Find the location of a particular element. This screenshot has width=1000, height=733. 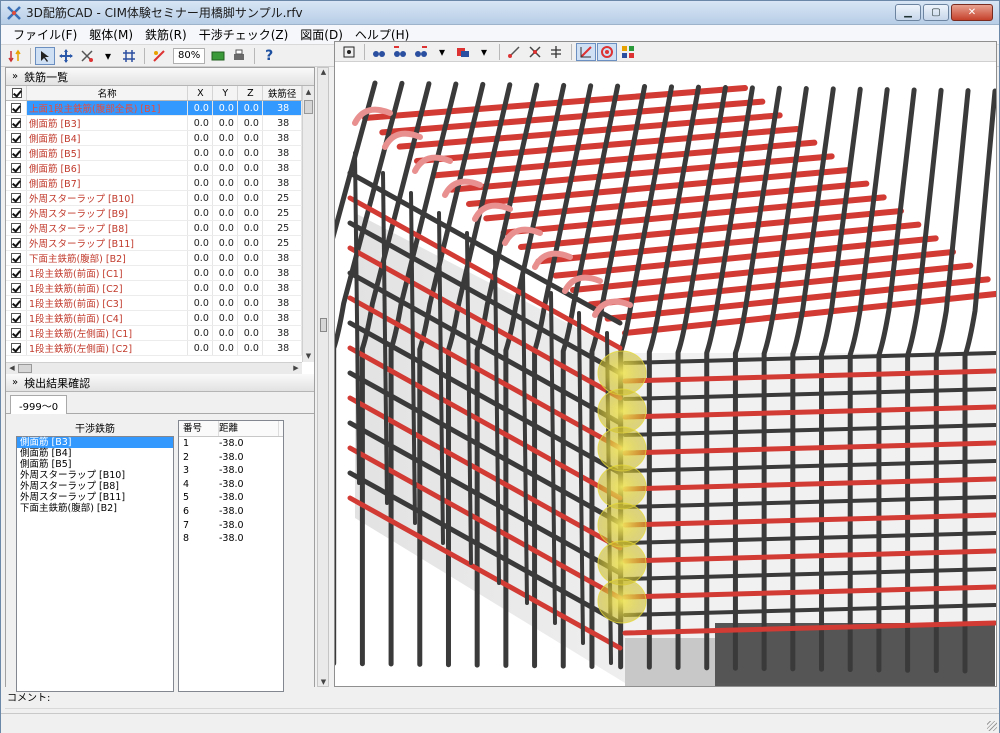

column-header: Z is located at coordinates (250, 93).